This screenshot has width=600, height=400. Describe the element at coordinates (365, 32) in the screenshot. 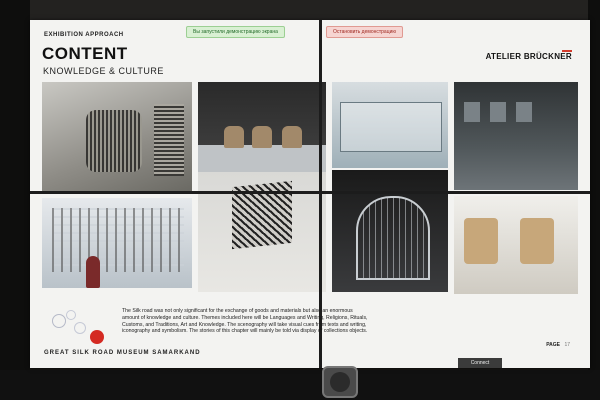

I see `stop-sharing-button: Остановить демонстрацию` at that location.